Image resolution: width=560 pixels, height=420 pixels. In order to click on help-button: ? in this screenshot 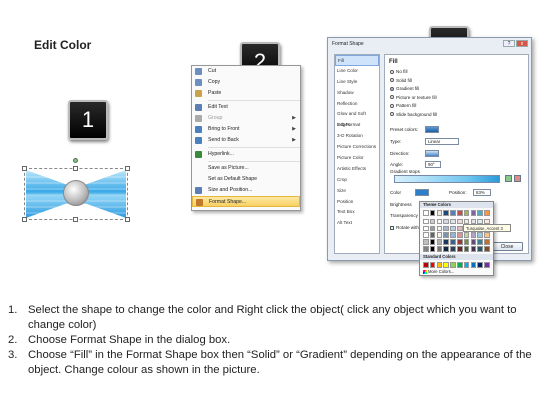, I will do `click(509, 43)`.